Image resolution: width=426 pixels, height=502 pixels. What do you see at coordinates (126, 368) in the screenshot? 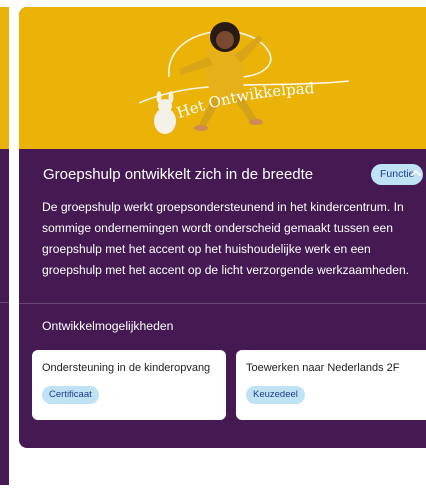
I see `development-item-title: Ondersteuning in de kinderopvang` at bounding box center [126, 368].